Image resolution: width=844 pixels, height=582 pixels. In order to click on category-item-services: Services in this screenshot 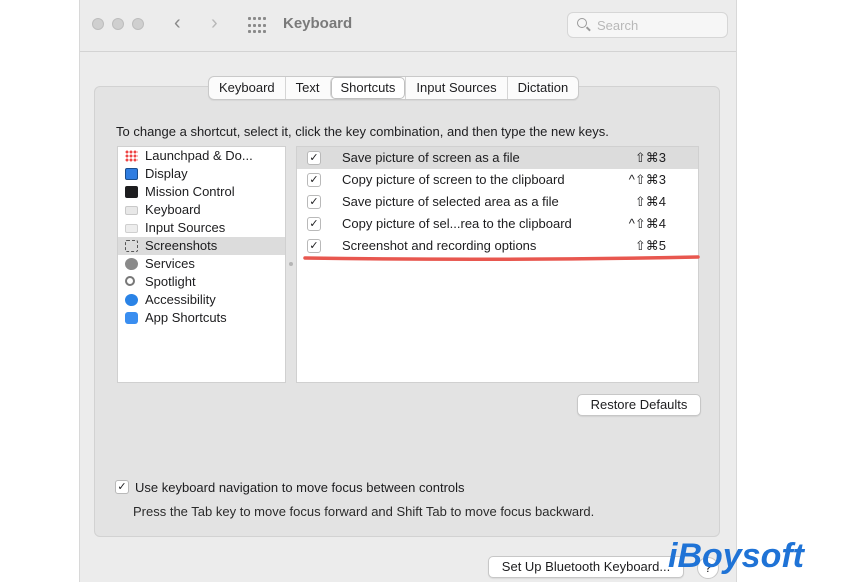, I will do `click(201, 264)`.